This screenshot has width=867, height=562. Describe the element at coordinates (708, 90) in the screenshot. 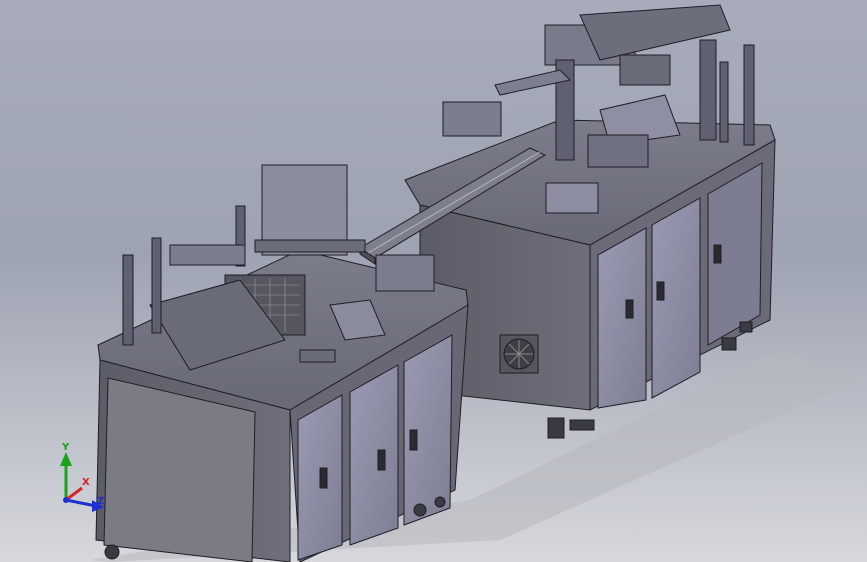

I see `gantry-column` at that location.